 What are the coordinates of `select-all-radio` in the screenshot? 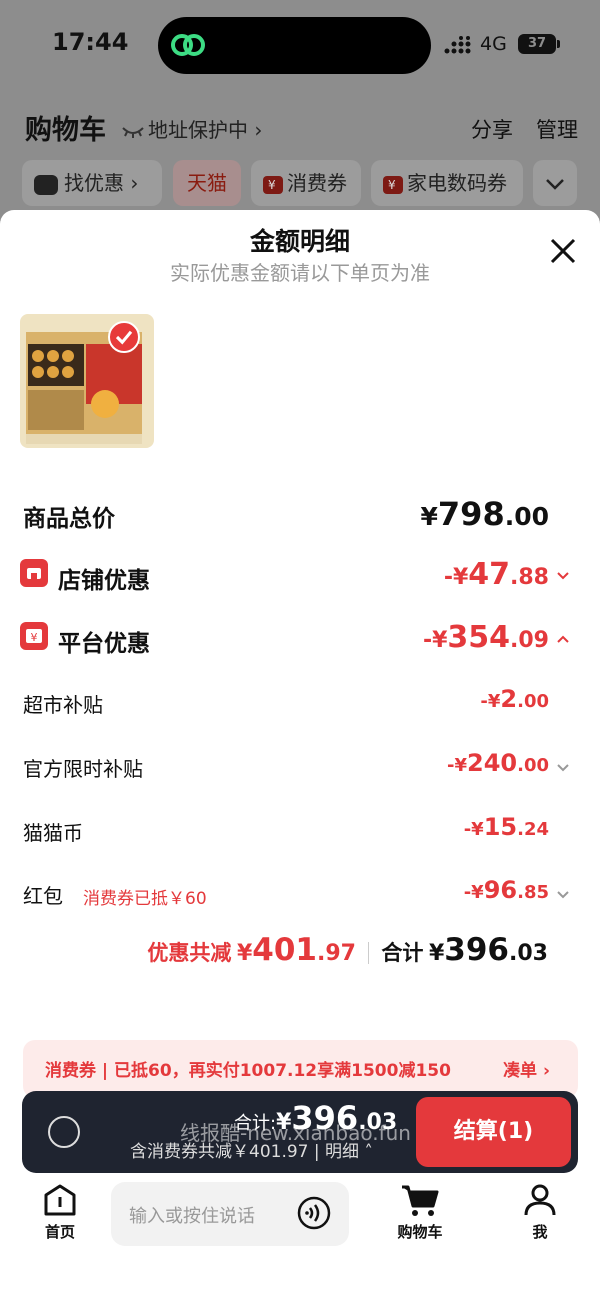 It's located at (64, 1132).